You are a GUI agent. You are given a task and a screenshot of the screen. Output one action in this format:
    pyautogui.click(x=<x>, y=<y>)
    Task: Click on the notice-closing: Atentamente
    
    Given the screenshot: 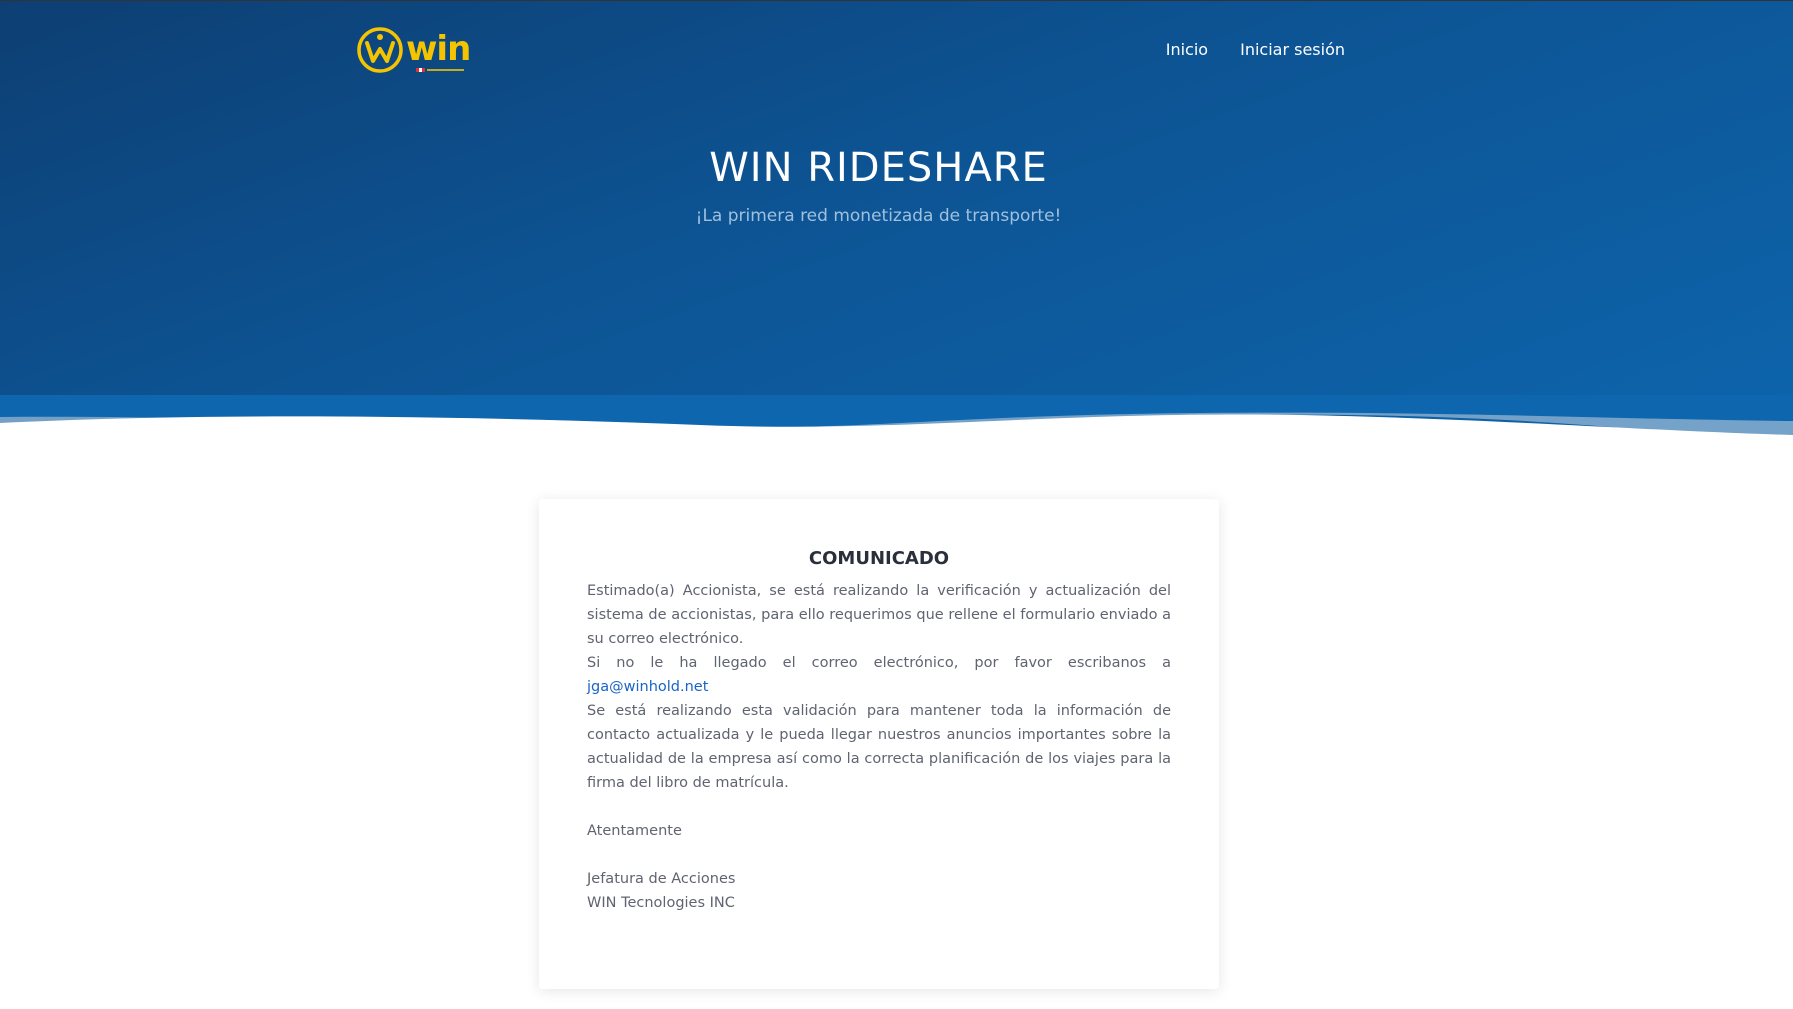 What is the action you would take?
    pyautogui.click(x=634, y=831)
    